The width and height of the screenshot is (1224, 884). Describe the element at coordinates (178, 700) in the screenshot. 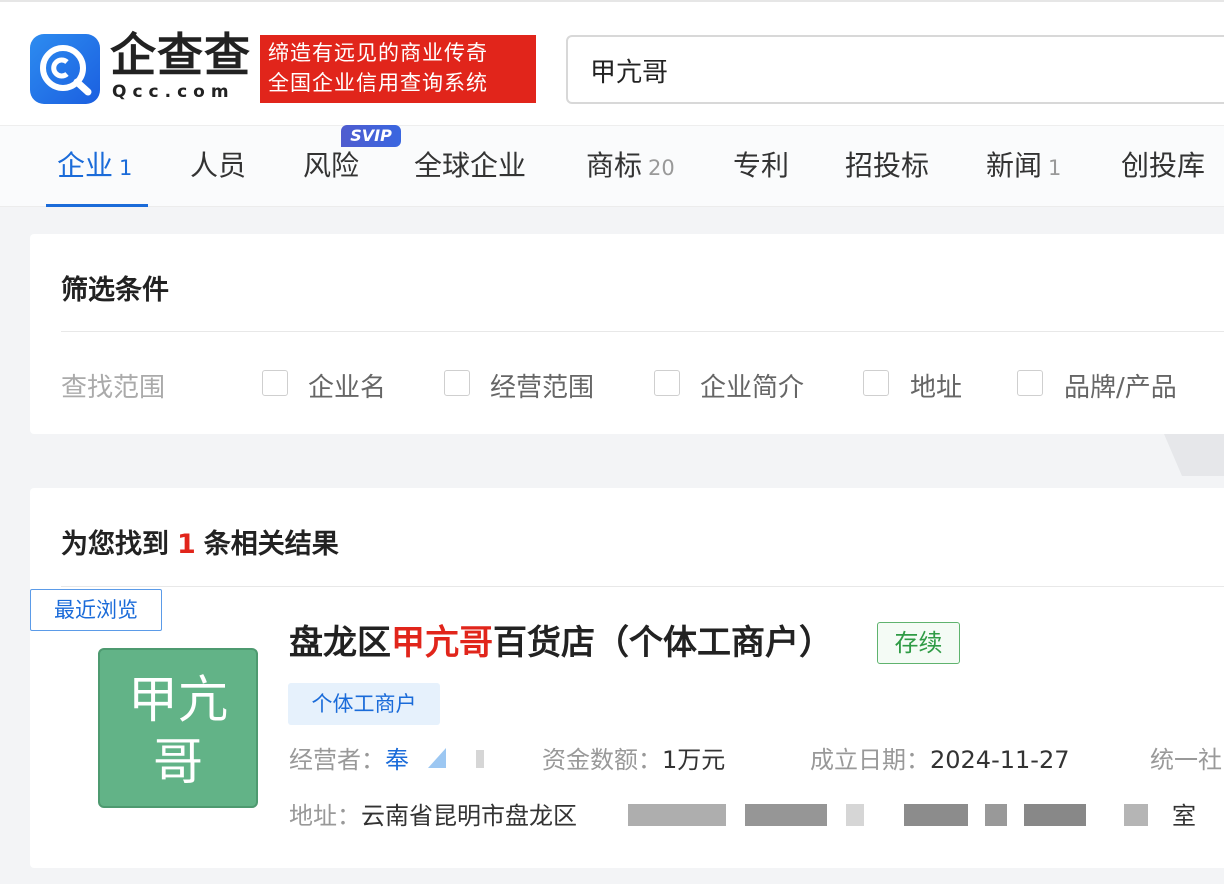

I see `avatar-line-1: 甲亢` at that location.